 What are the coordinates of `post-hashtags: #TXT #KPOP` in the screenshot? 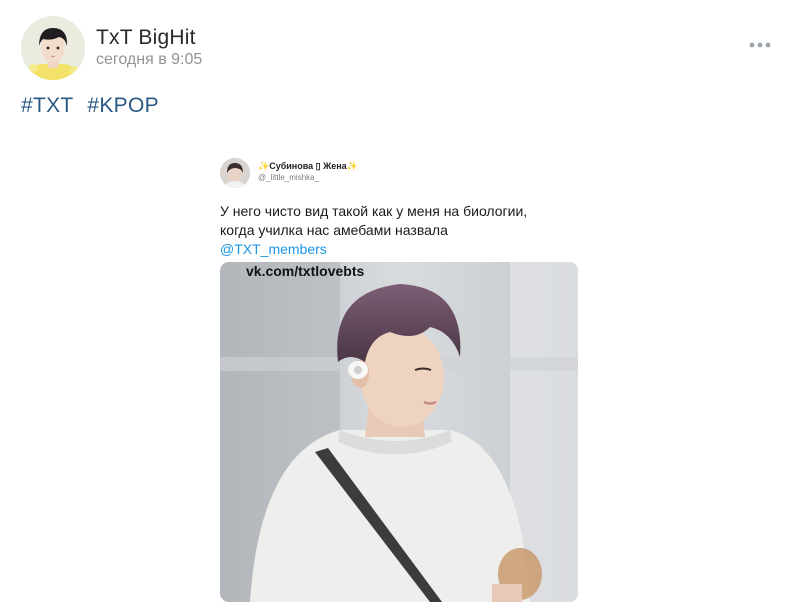 It's located at (94, 106).